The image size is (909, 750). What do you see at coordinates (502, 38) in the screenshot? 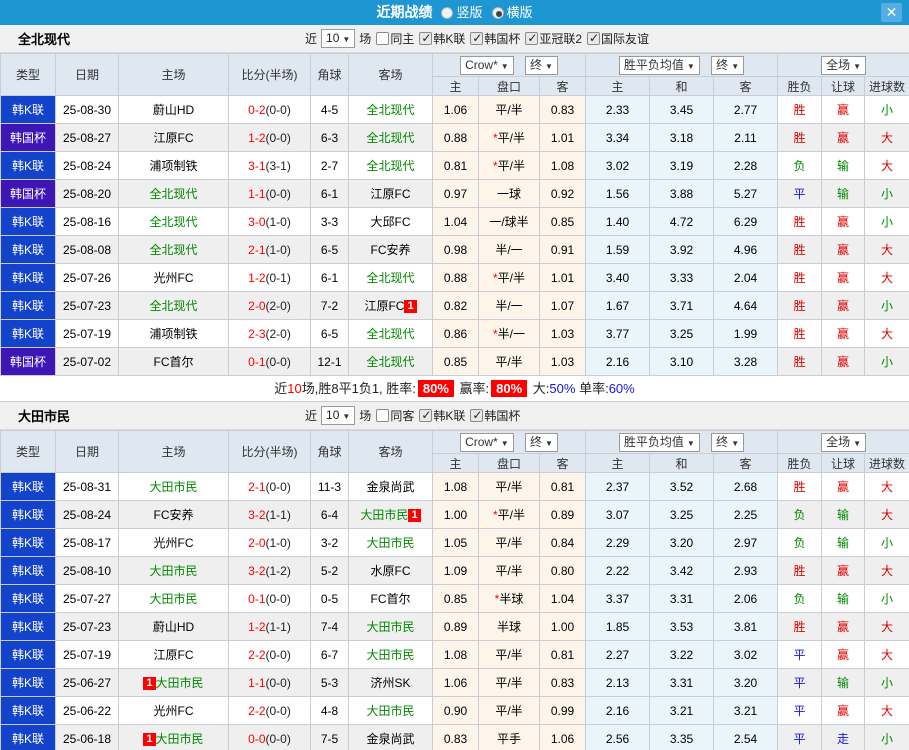
I see `checkbox-label: 韩国杯` at bounding box center [502, 38].